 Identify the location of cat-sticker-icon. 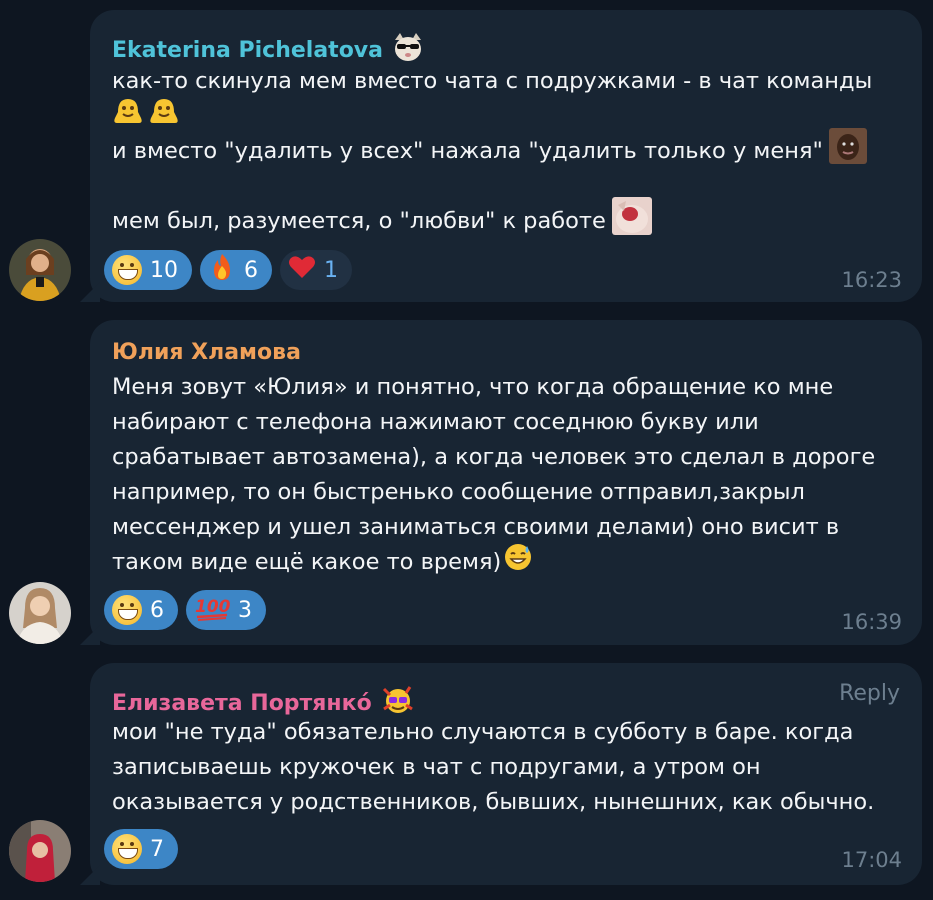
(631, 221).